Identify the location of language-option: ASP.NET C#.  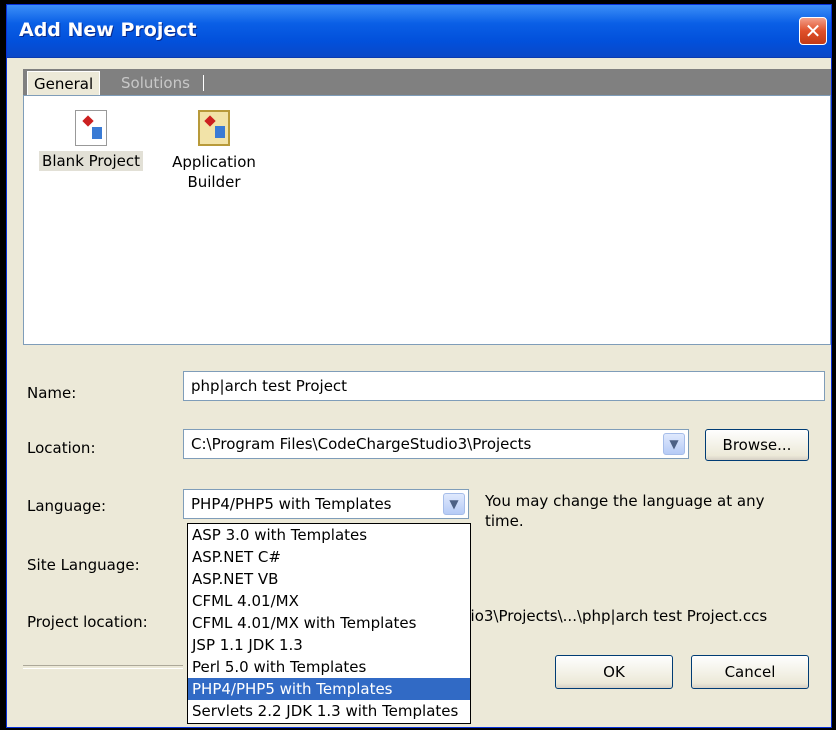
(329, 557).